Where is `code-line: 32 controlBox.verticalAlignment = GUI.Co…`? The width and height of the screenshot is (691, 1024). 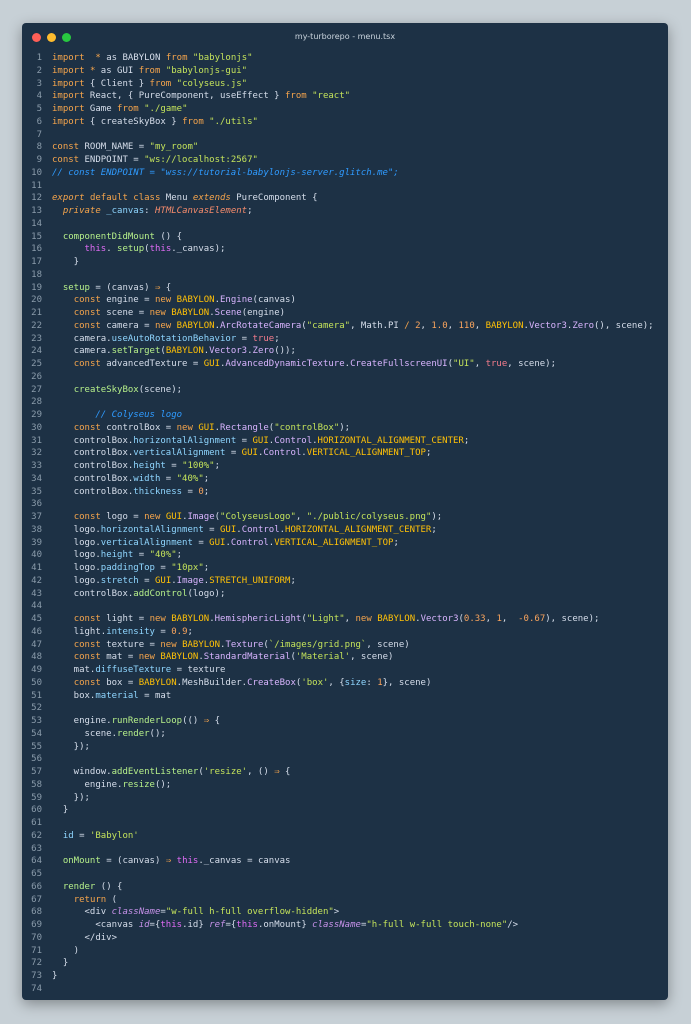
code-line: 32 controlBox.verticalAlignment = GUI.Co… is located at coordinates (345, 453).